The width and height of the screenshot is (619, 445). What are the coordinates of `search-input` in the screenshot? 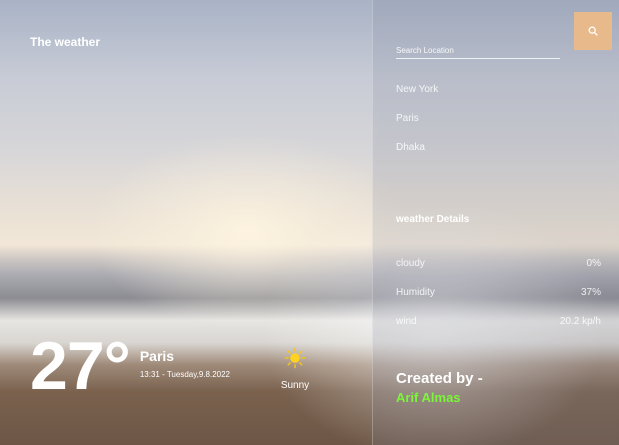 It's located at (478, 51).